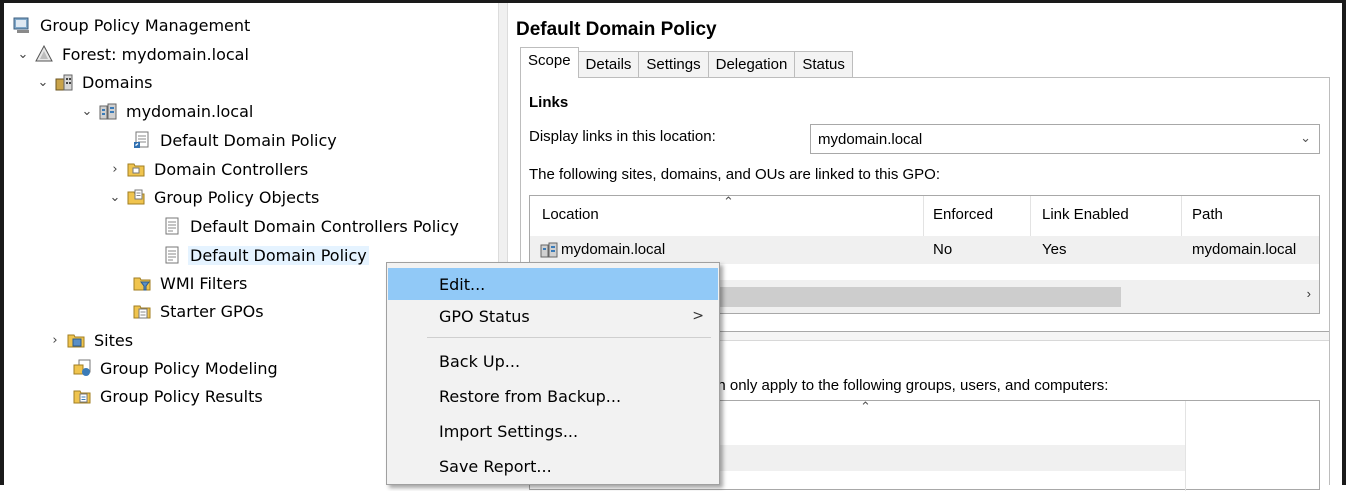 This screenshot has width=1346, height=491. I want to click on menu-item-gpo-status: GPO Status >, so click(553, 316).